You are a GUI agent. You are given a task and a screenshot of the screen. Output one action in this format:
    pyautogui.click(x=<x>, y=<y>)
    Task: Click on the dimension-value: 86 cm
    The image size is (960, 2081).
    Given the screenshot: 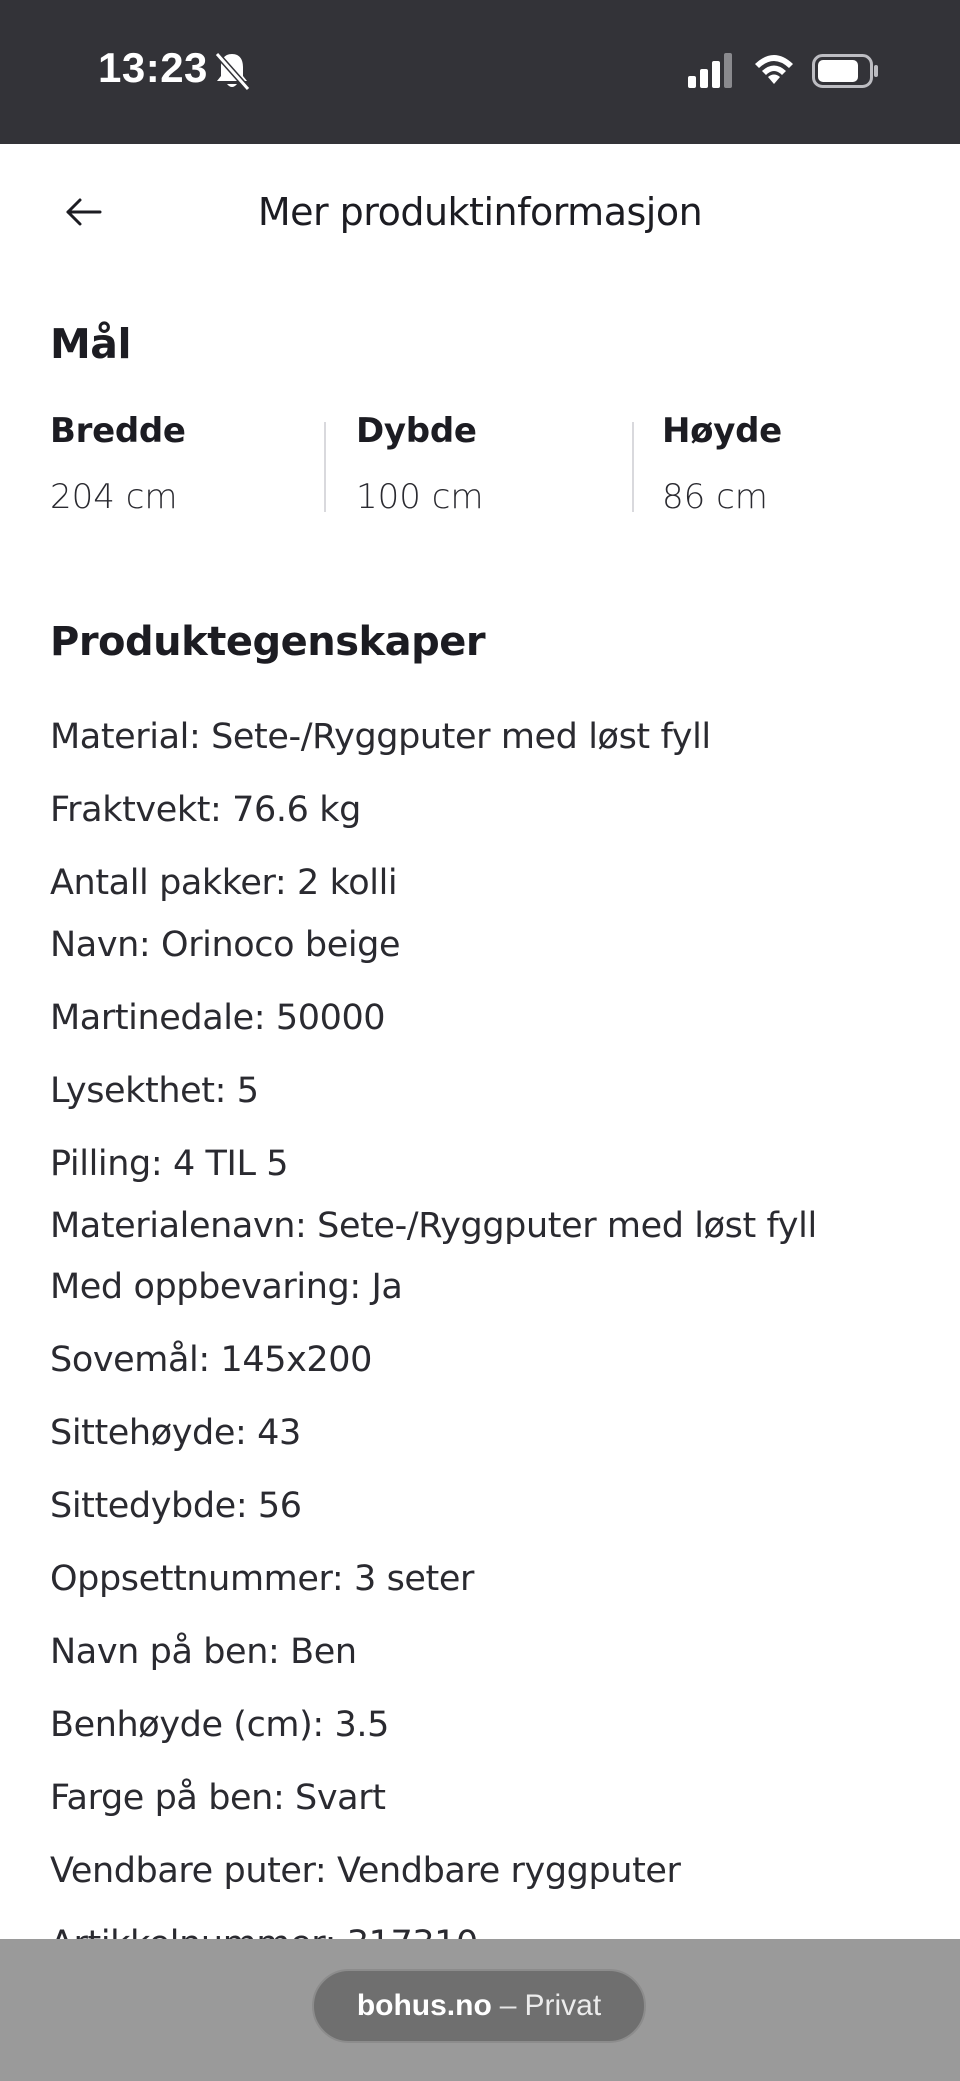 What is the action you would take?
    pyautogui.click(x=715, y=497)
    